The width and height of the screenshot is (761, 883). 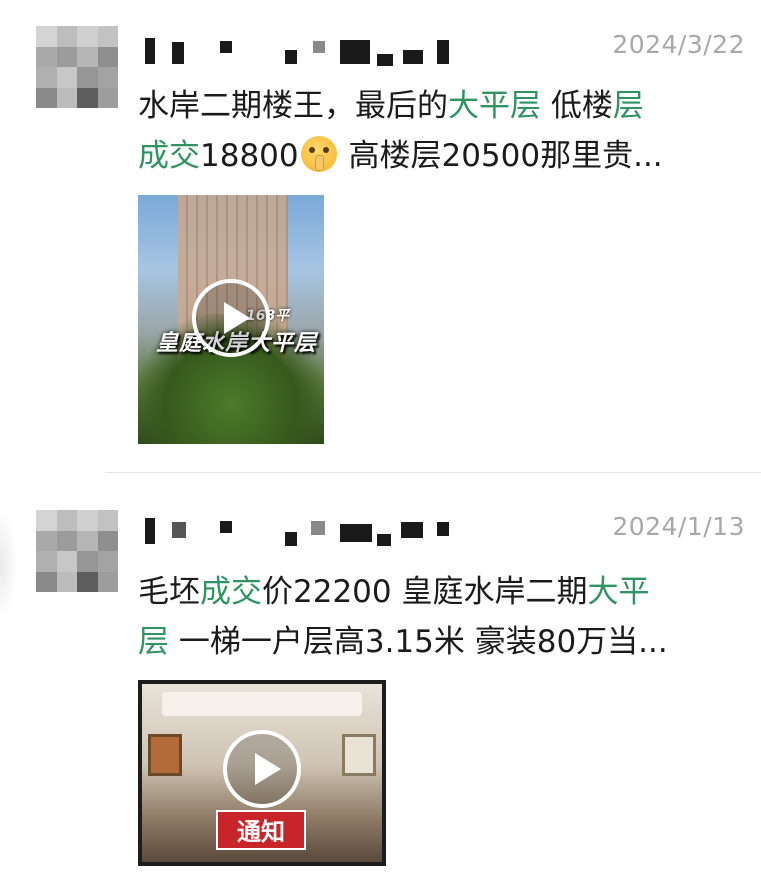 What do you see at coordinates (169, 592) in the screenshot?
I see `text-segment: 毛坯` at bounding box center [169, 592].